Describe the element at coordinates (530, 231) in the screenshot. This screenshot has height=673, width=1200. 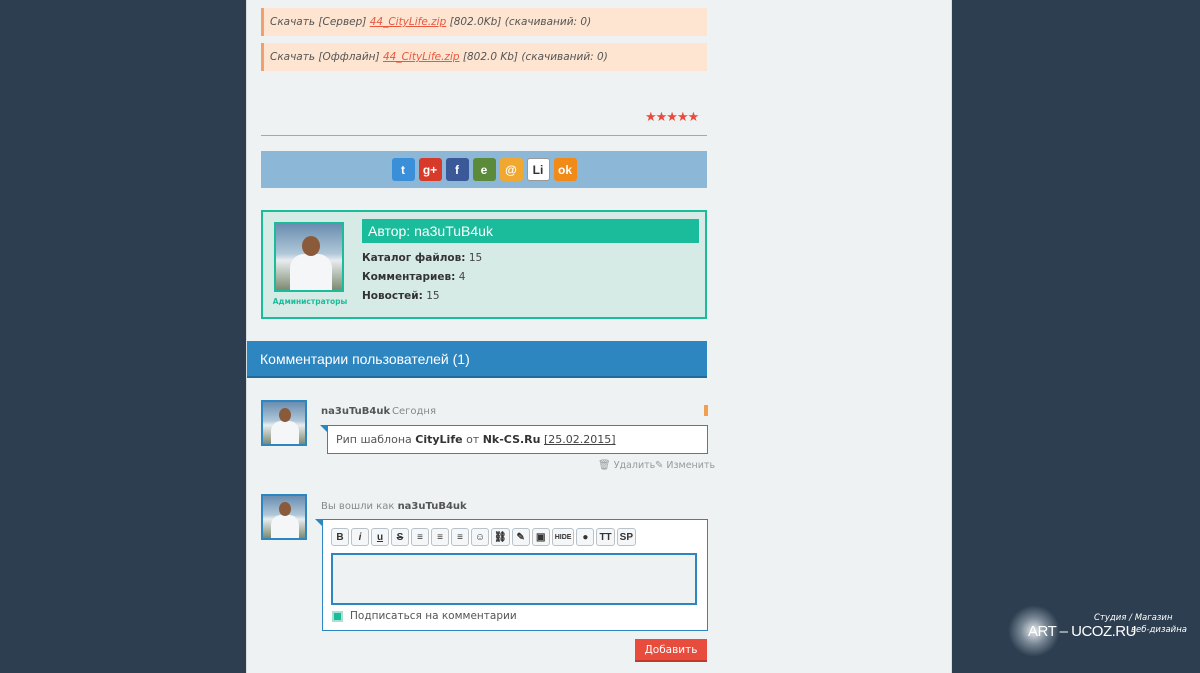
I see `author-title: Автор: na3uTuB4uk` at that location.